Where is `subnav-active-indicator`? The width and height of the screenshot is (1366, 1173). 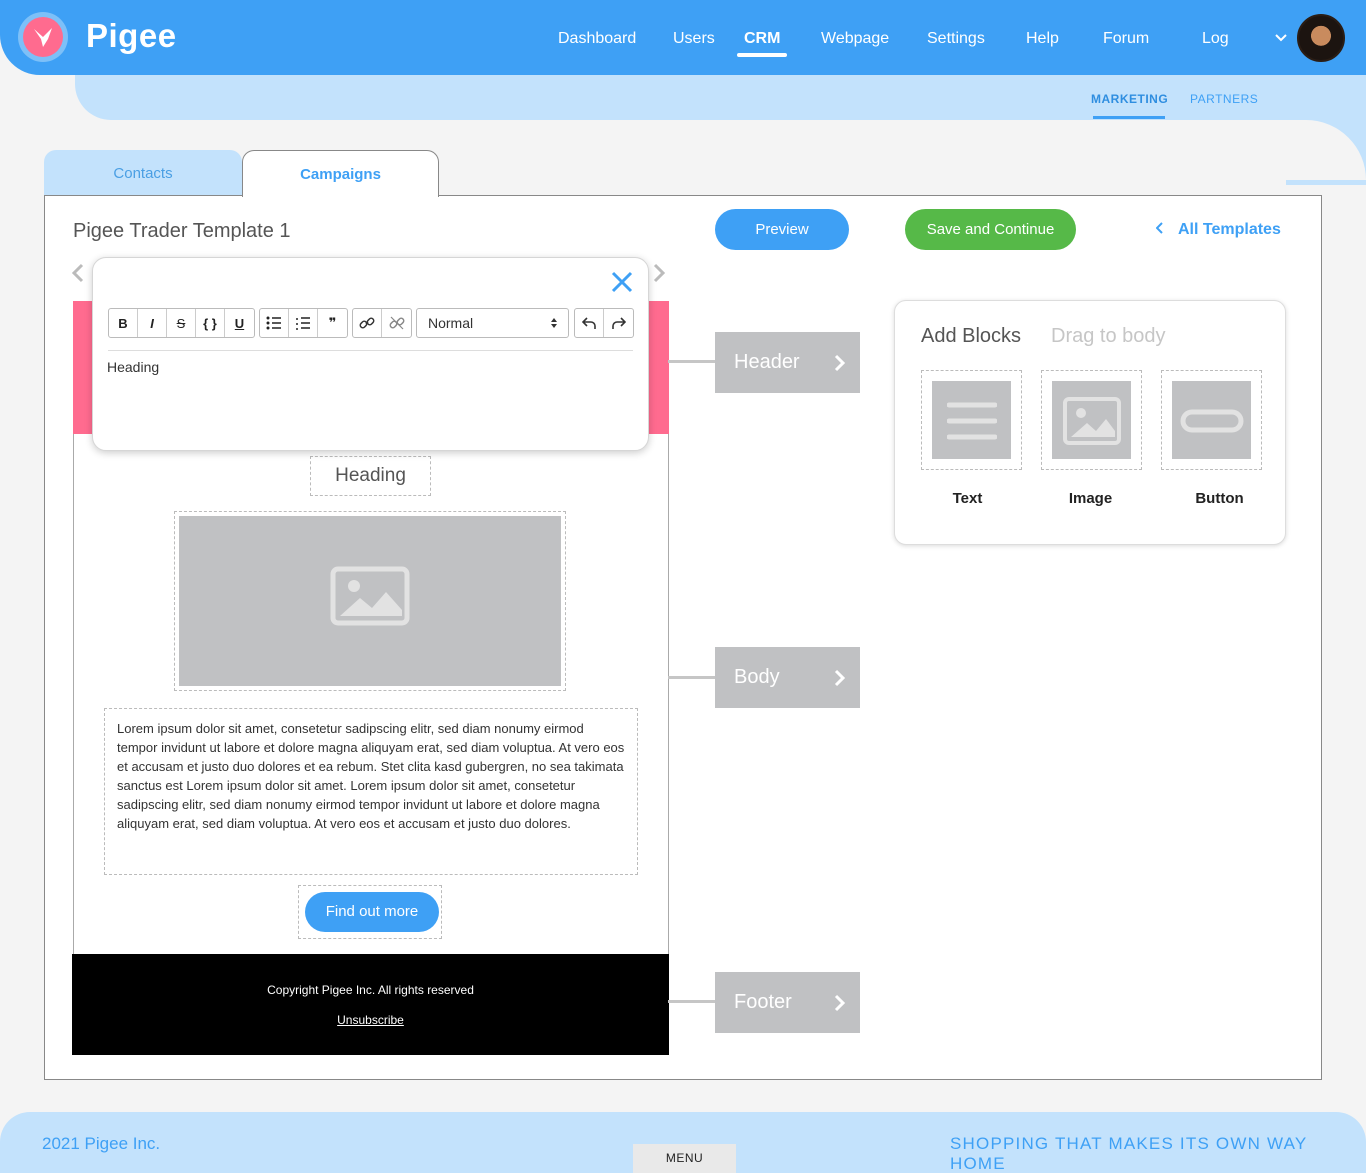
subnav-active-indicator is located at coordinates (1129, 117).